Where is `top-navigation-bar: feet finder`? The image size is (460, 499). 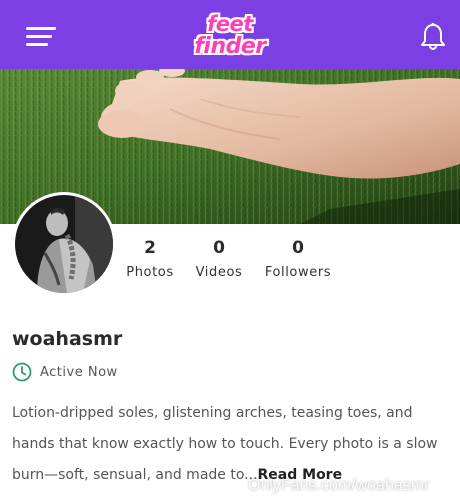
top-navigation-bar: feet finder is located at coordinates (230, 34).